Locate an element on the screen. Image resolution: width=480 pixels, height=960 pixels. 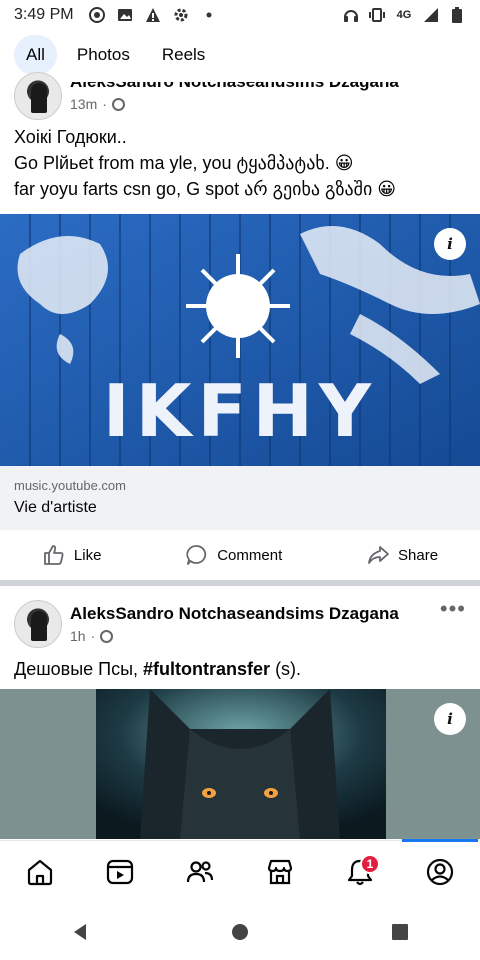
nav-video is located at coordinates (120, 872).